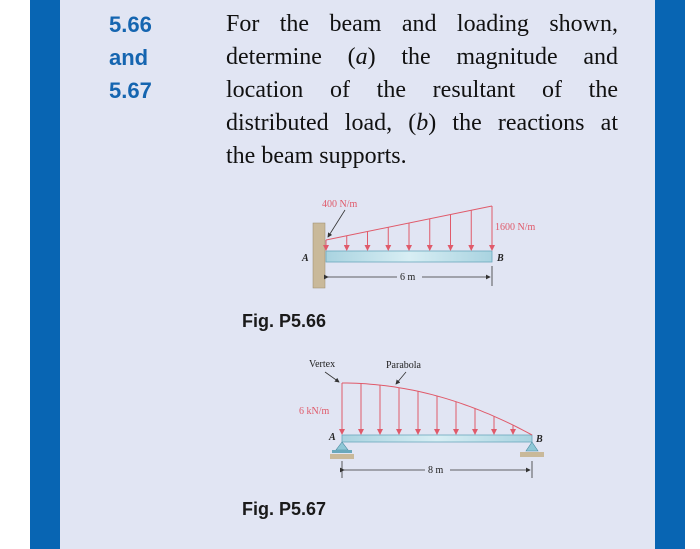 Image resolution: width=700 pixels, height=549 pixels. Describe the element at coordinates (340, 204) in the screenshot. I see `load-left-label: 400 N/m` at that location.